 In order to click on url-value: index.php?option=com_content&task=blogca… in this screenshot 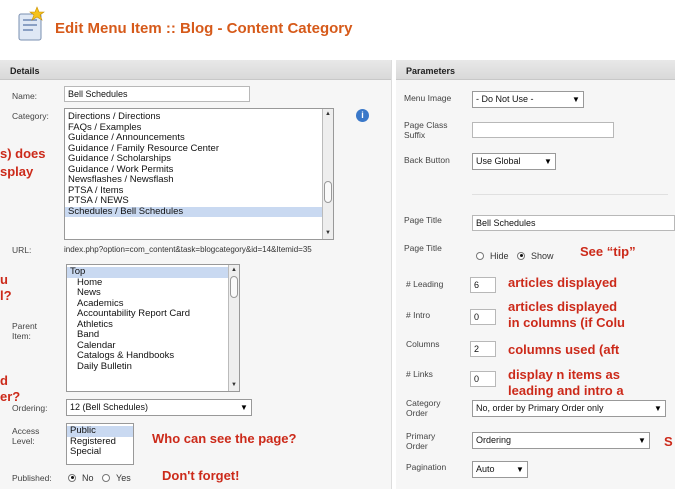, I will do `click(188, 249)`.